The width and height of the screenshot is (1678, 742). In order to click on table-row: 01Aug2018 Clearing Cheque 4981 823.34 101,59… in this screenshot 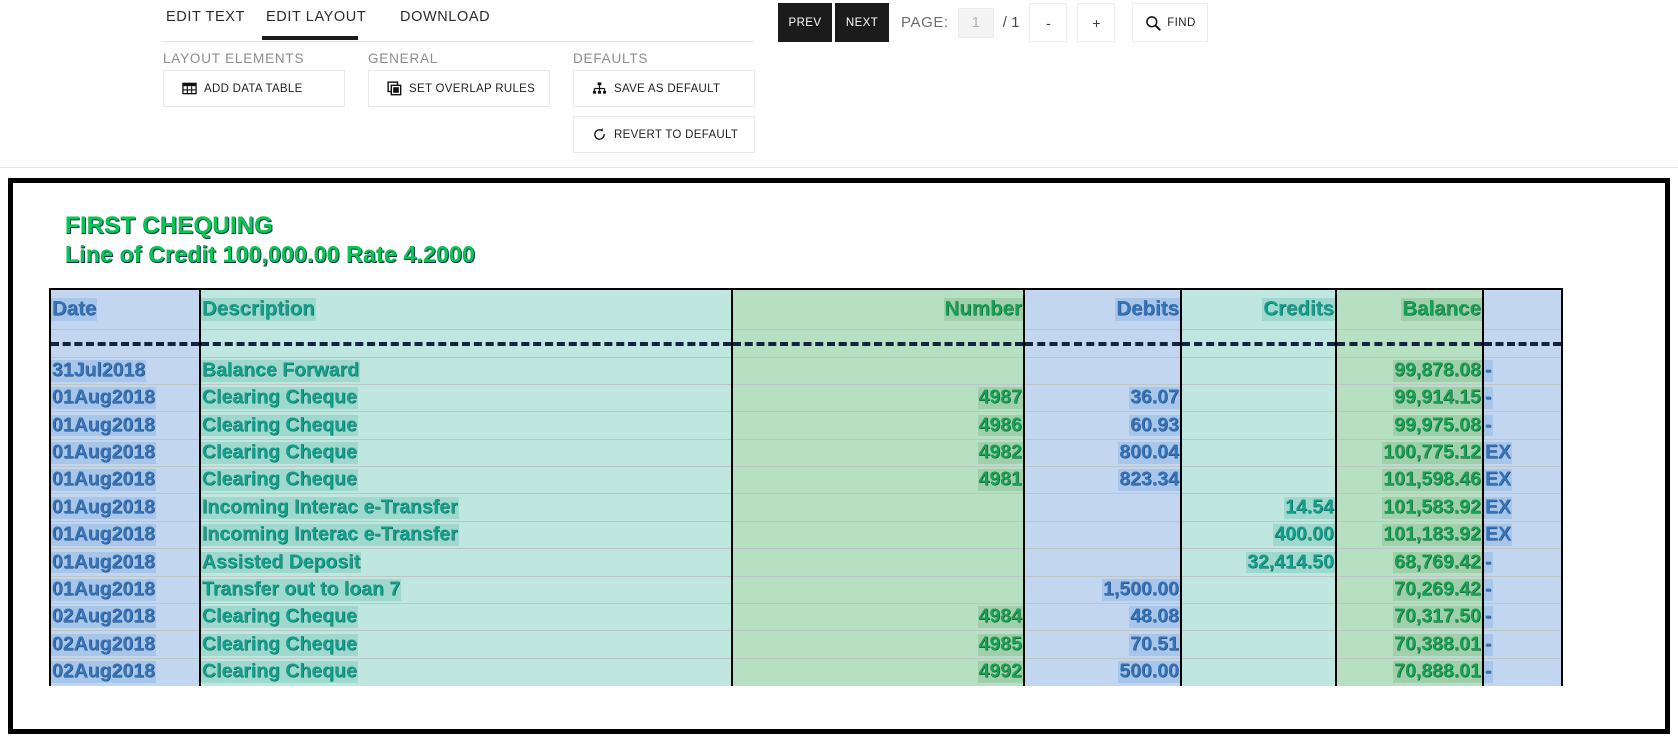, I will do `click(806, 480)`.